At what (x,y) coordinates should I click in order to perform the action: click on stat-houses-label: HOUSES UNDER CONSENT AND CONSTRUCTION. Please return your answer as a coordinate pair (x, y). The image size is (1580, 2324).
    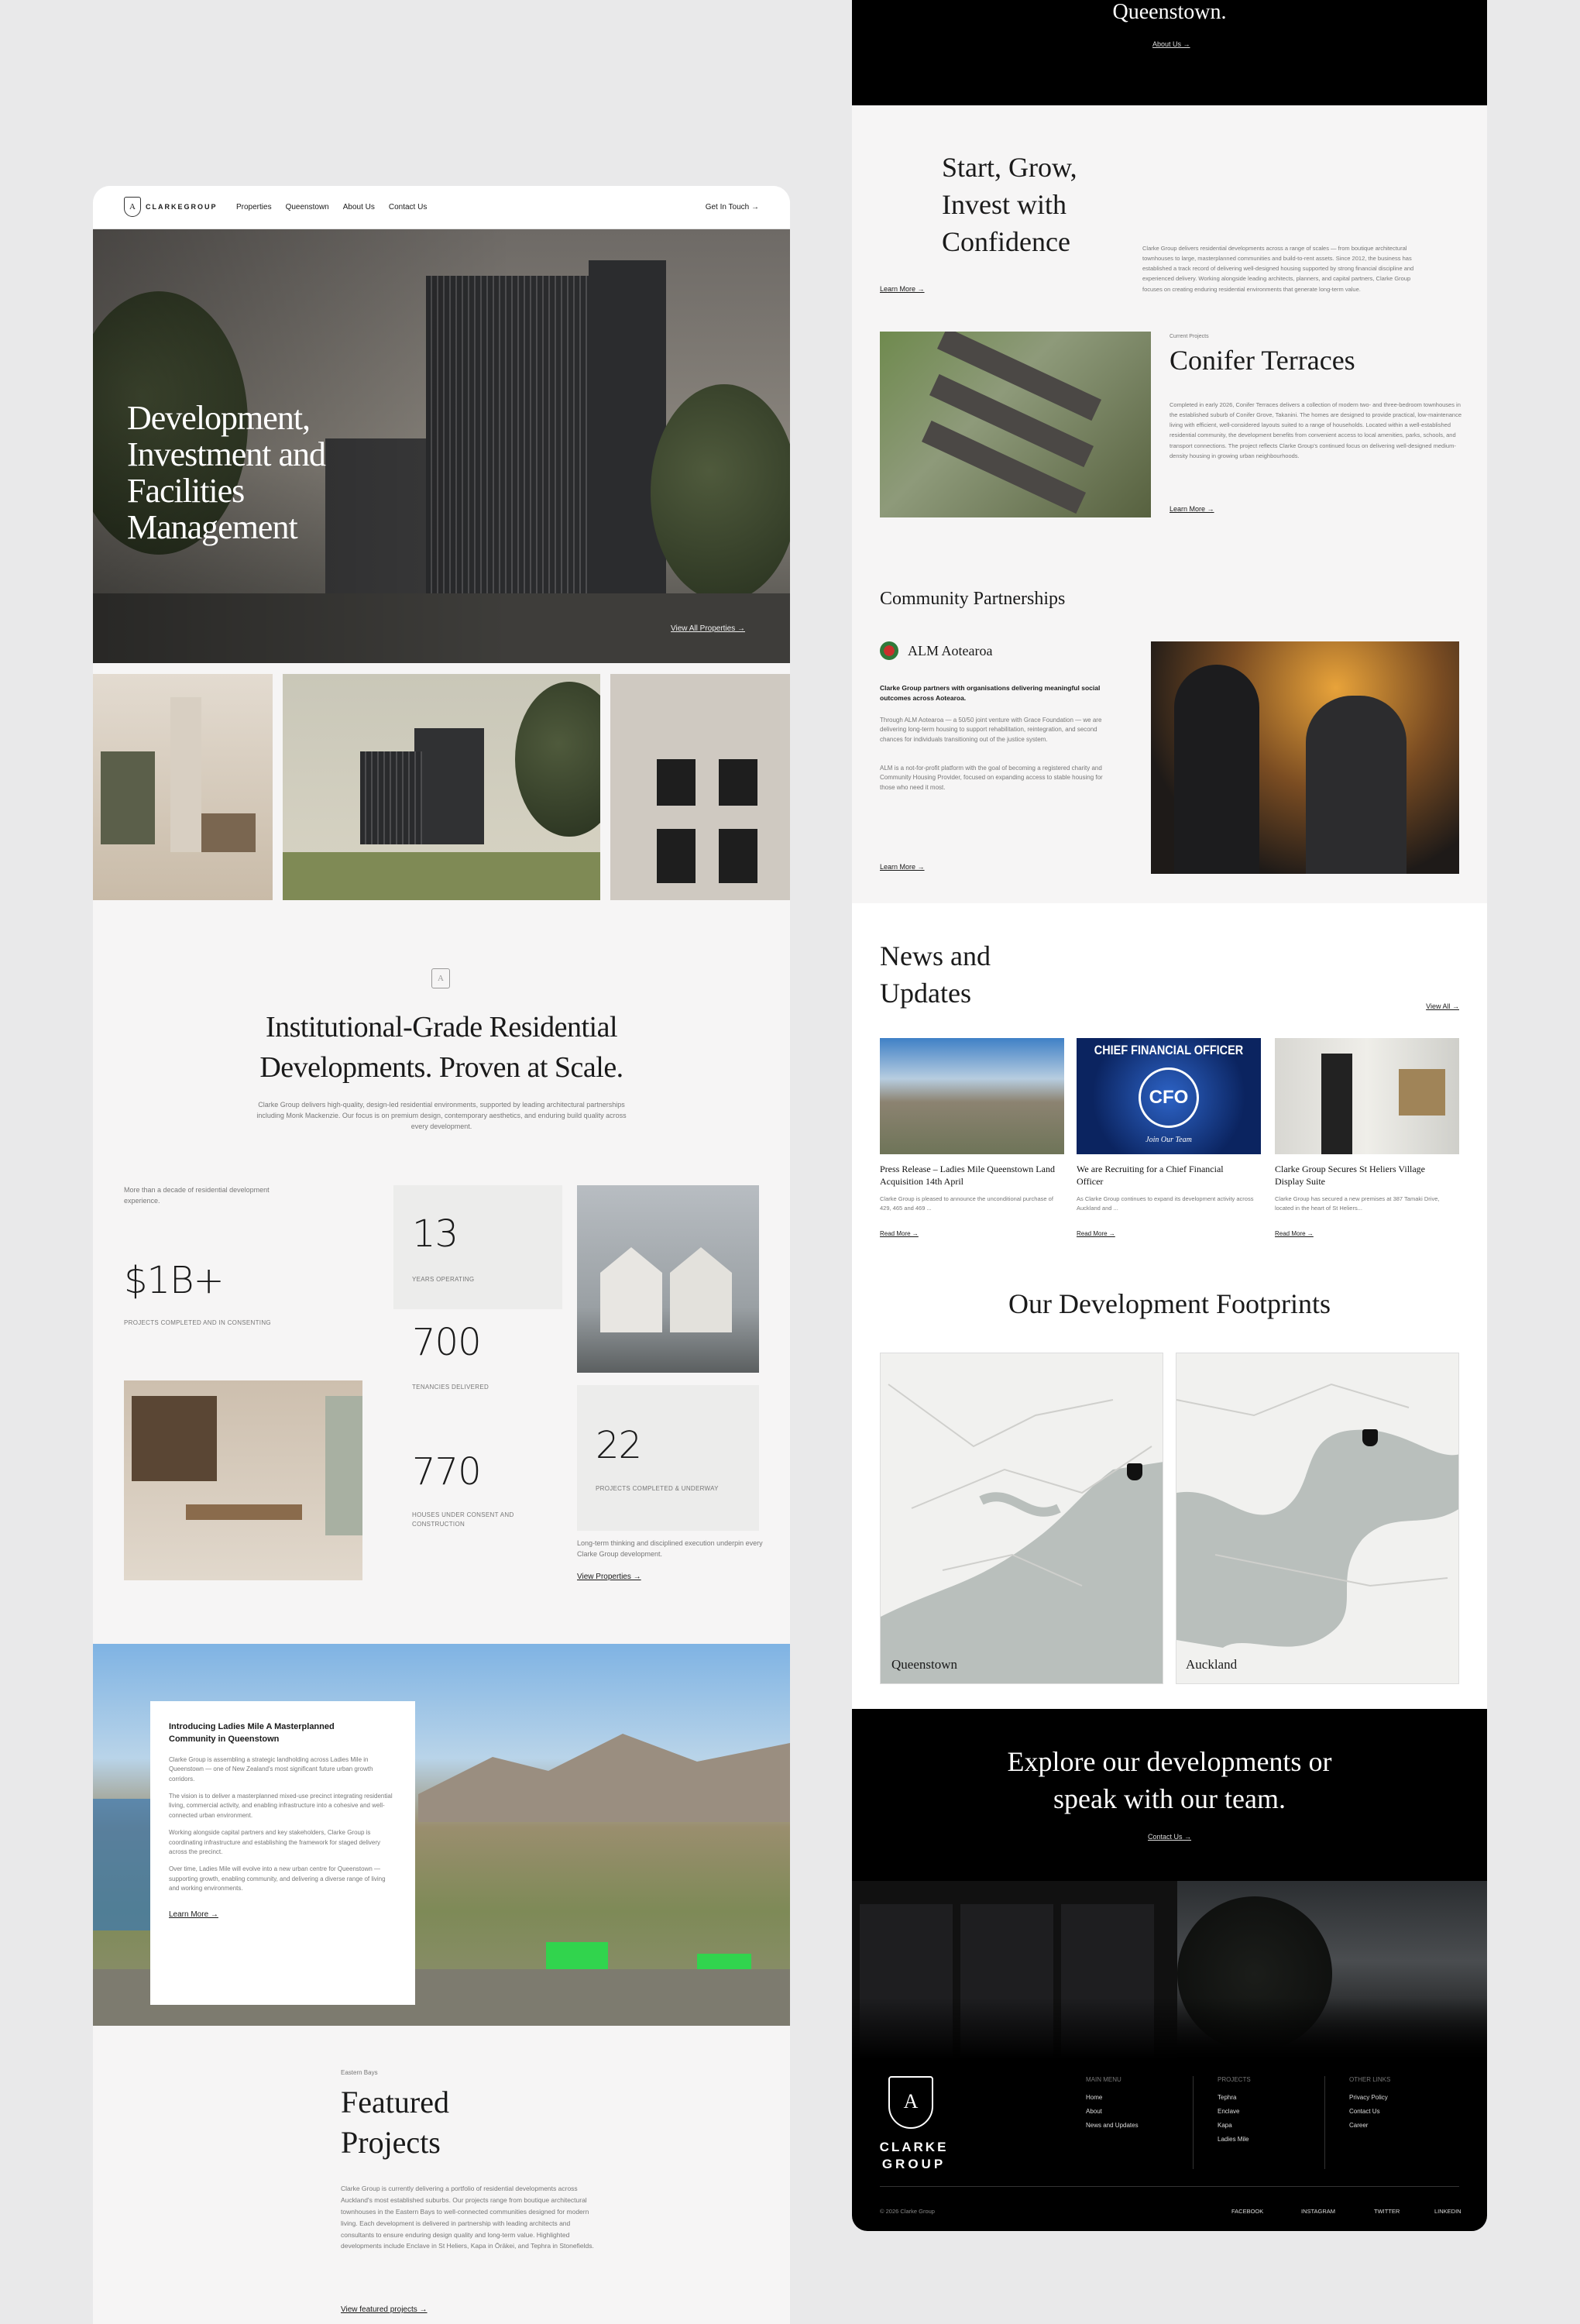
    Looking at the image, I should click on (463, 1519).